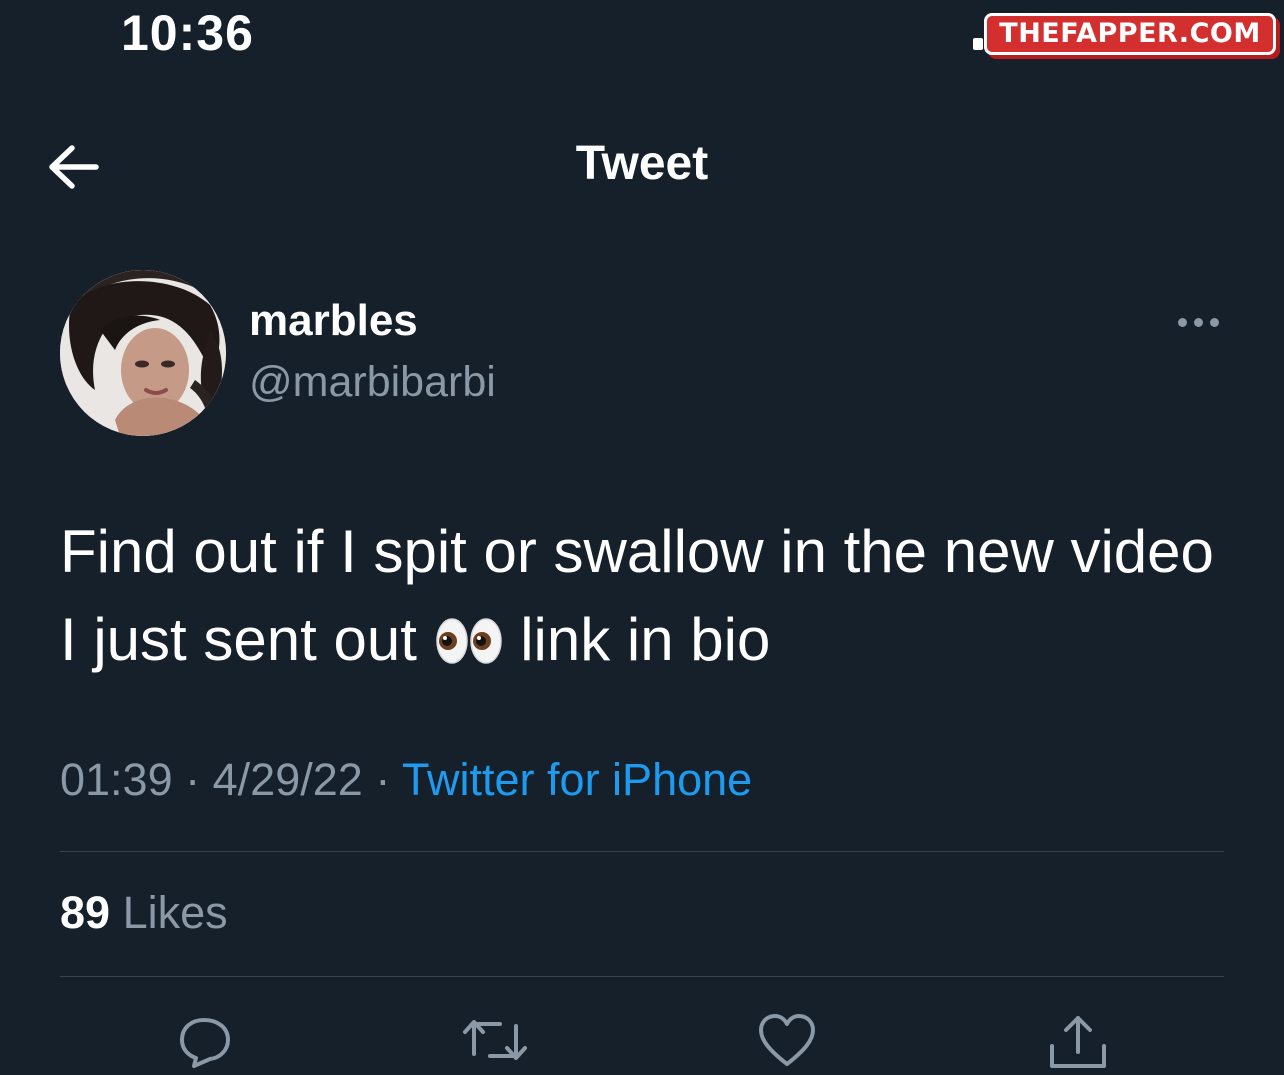  Describe the element at coordinates (187, 33) in the screenshot. I see `status-bar-time: 10:36` at that location.